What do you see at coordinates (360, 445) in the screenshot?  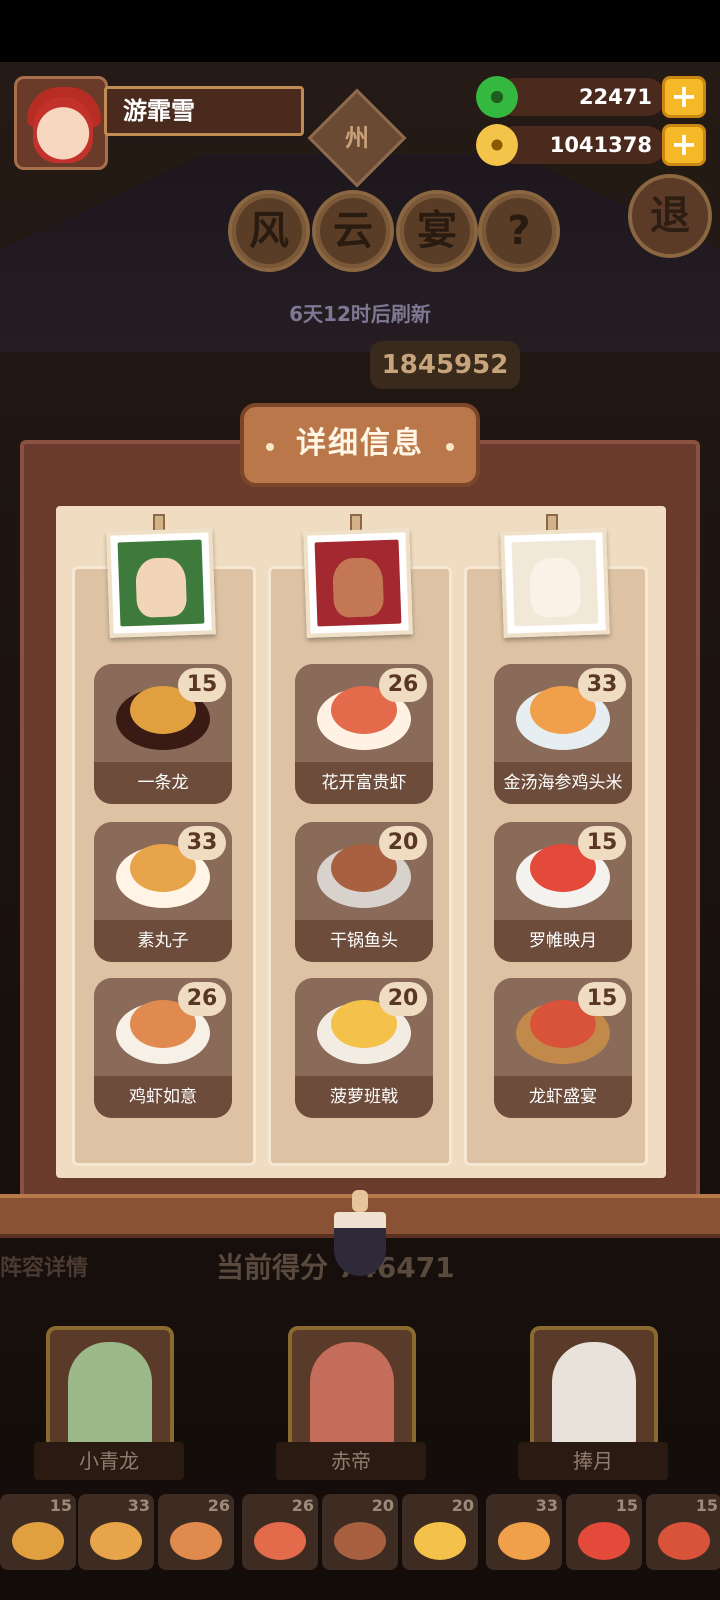 I see `modal-title: 详细信息` at bounding box center [360, 445].